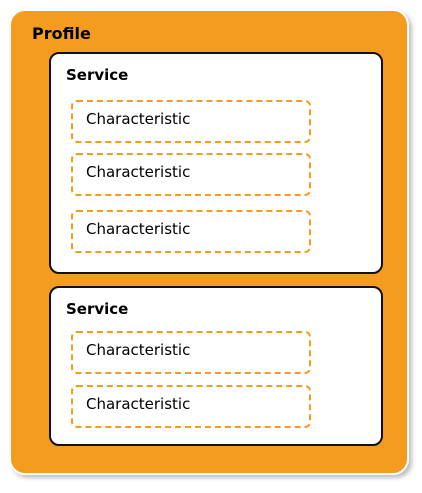  What do you see at coordinates (97, 75) in the screenshot?
I see `service-title-1: Service` at bounding box center [97, 75].